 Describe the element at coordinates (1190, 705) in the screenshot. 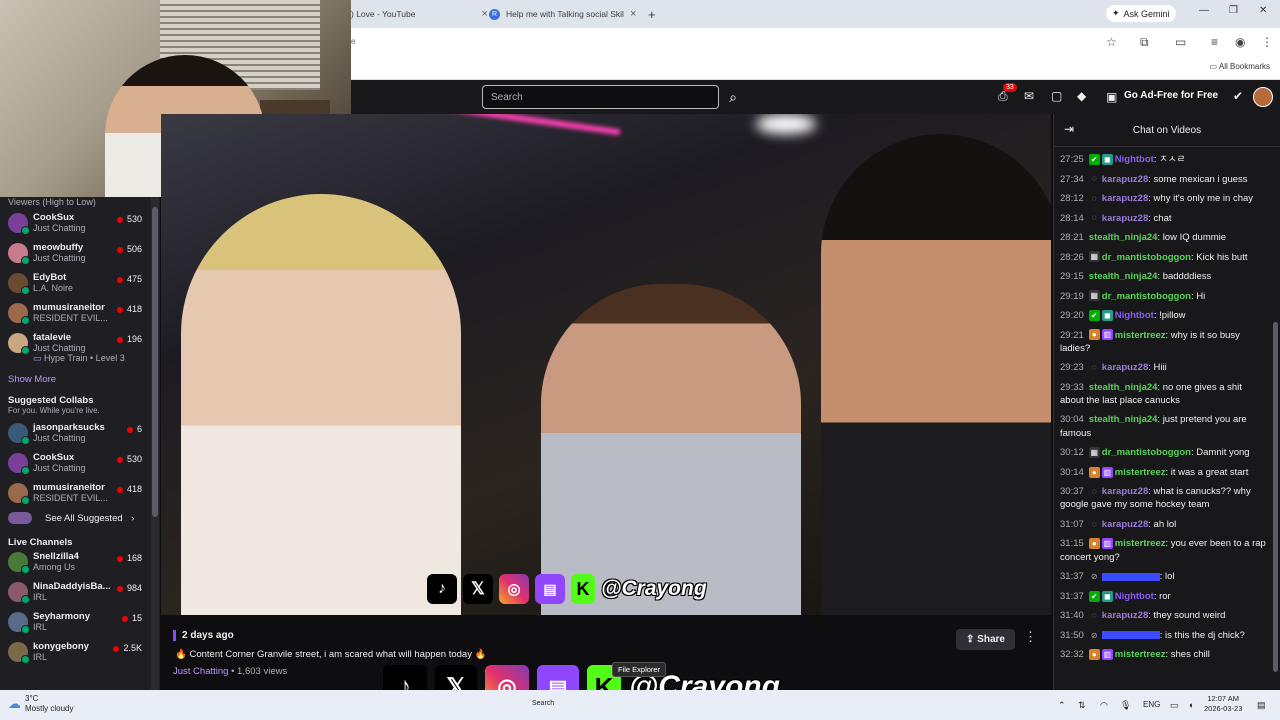

I see `volume-icon: ◖` at that location.